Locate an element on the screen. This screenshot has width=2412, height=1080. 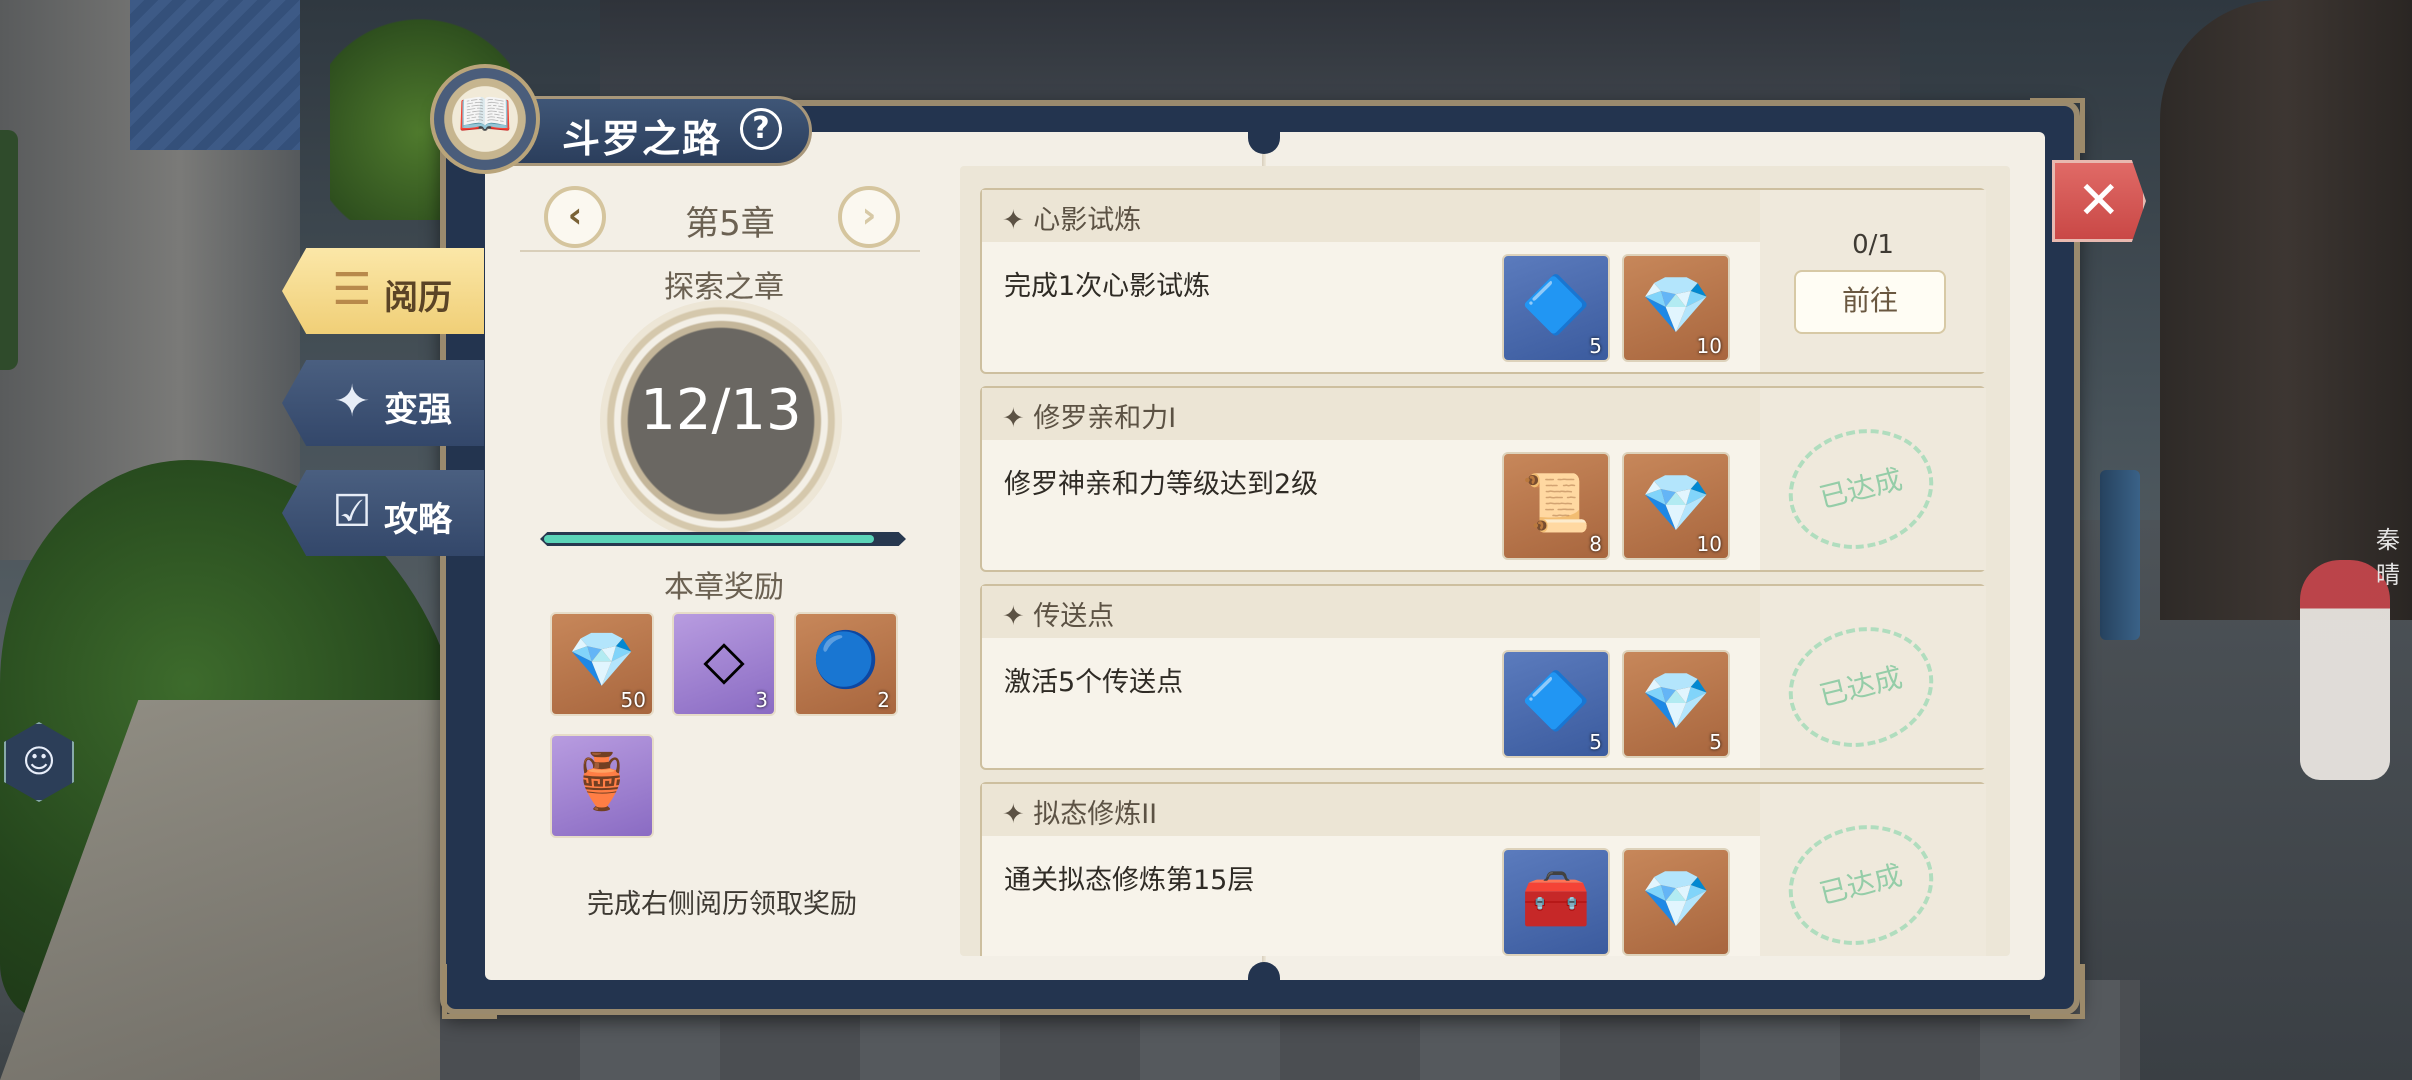
question-icon: ? is located at coordinates (761, 129).